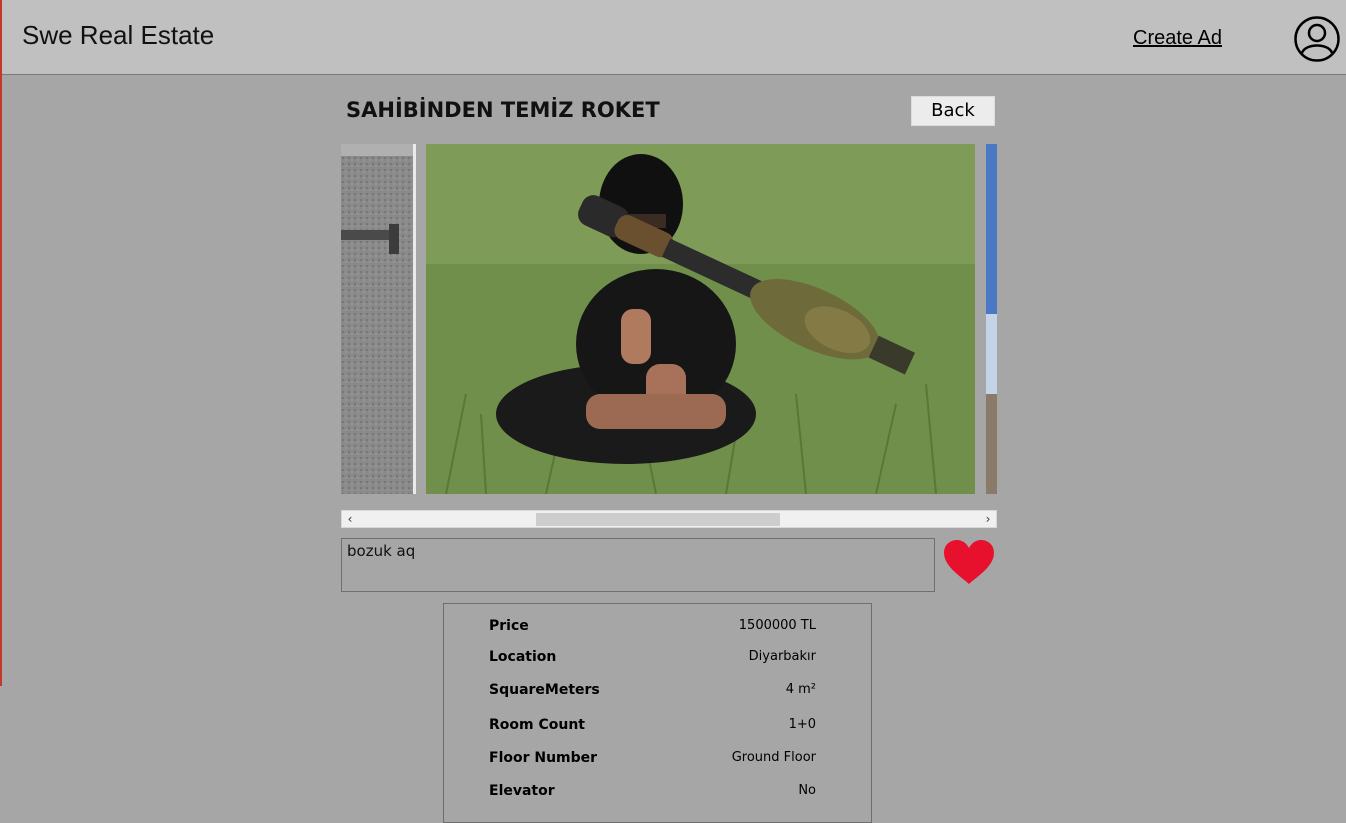 The height and width of the screenshot is (823, 1346). I want to click on create-ad-link: Create Ad, so click(1177, 38).